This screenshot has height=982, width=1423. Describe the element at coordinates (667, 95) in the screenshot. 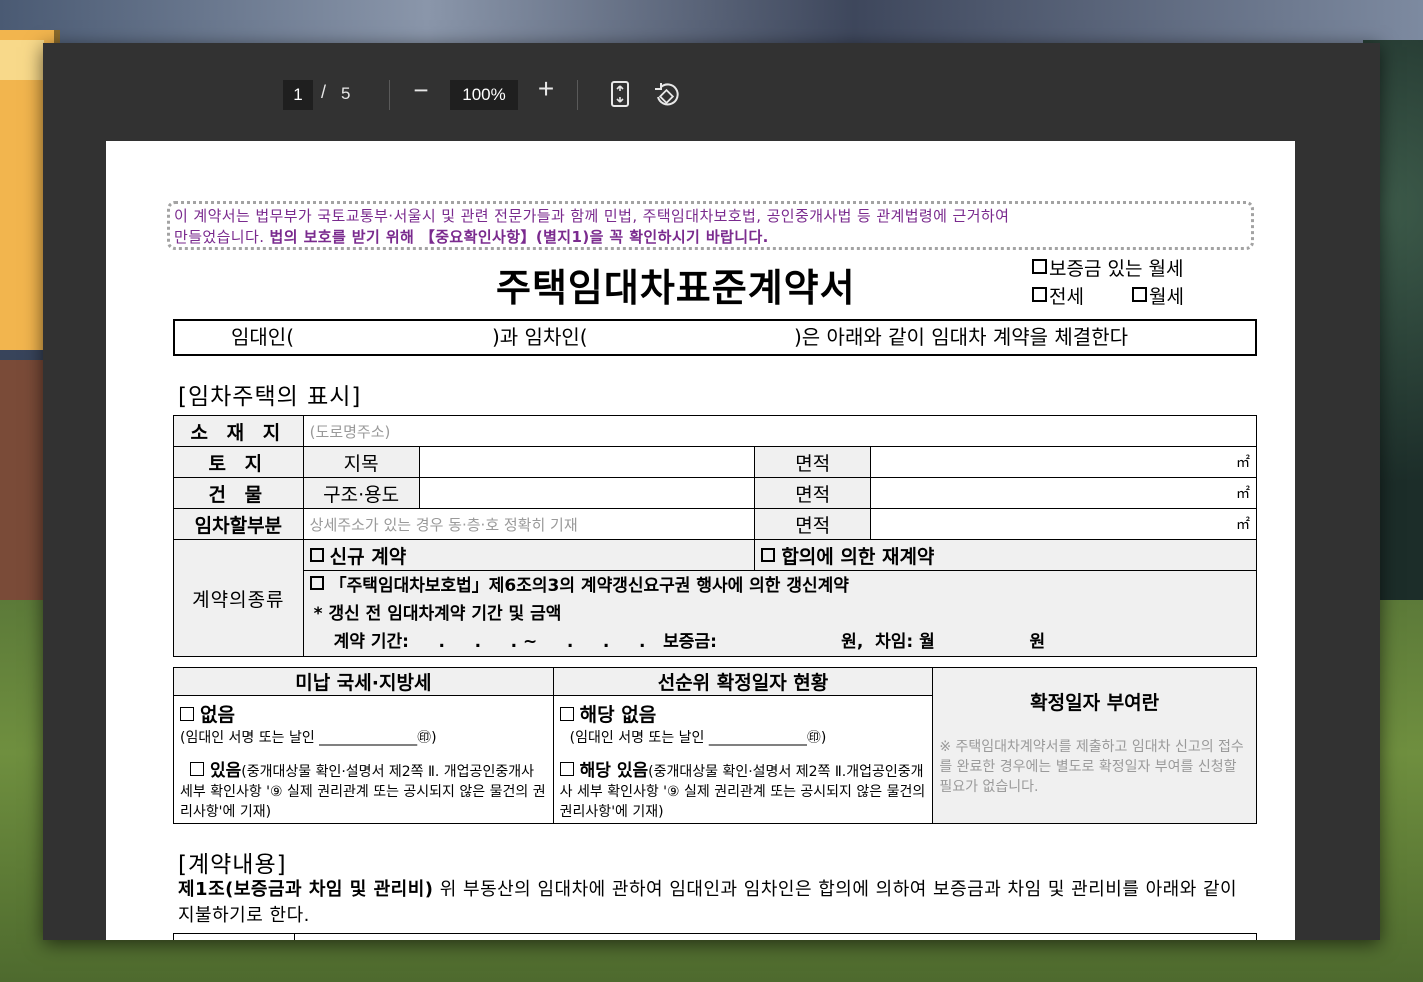

I see `rotate-icon` at that location.